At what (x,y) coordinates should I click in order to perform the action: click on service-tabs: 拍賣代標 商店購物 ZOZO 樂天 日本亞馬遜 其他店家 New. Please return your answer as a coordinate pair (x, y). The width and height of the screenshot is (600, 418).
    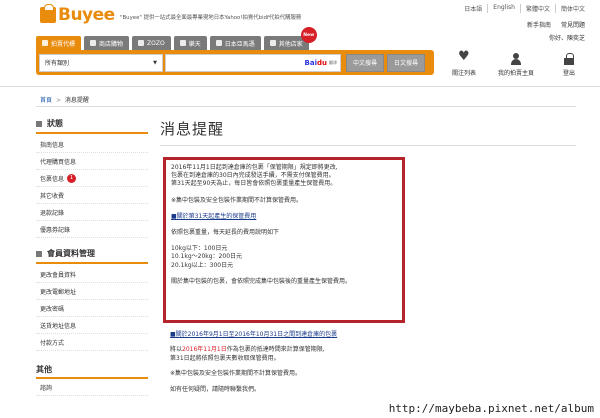
    Looking at the image, I should click on (176, 38).